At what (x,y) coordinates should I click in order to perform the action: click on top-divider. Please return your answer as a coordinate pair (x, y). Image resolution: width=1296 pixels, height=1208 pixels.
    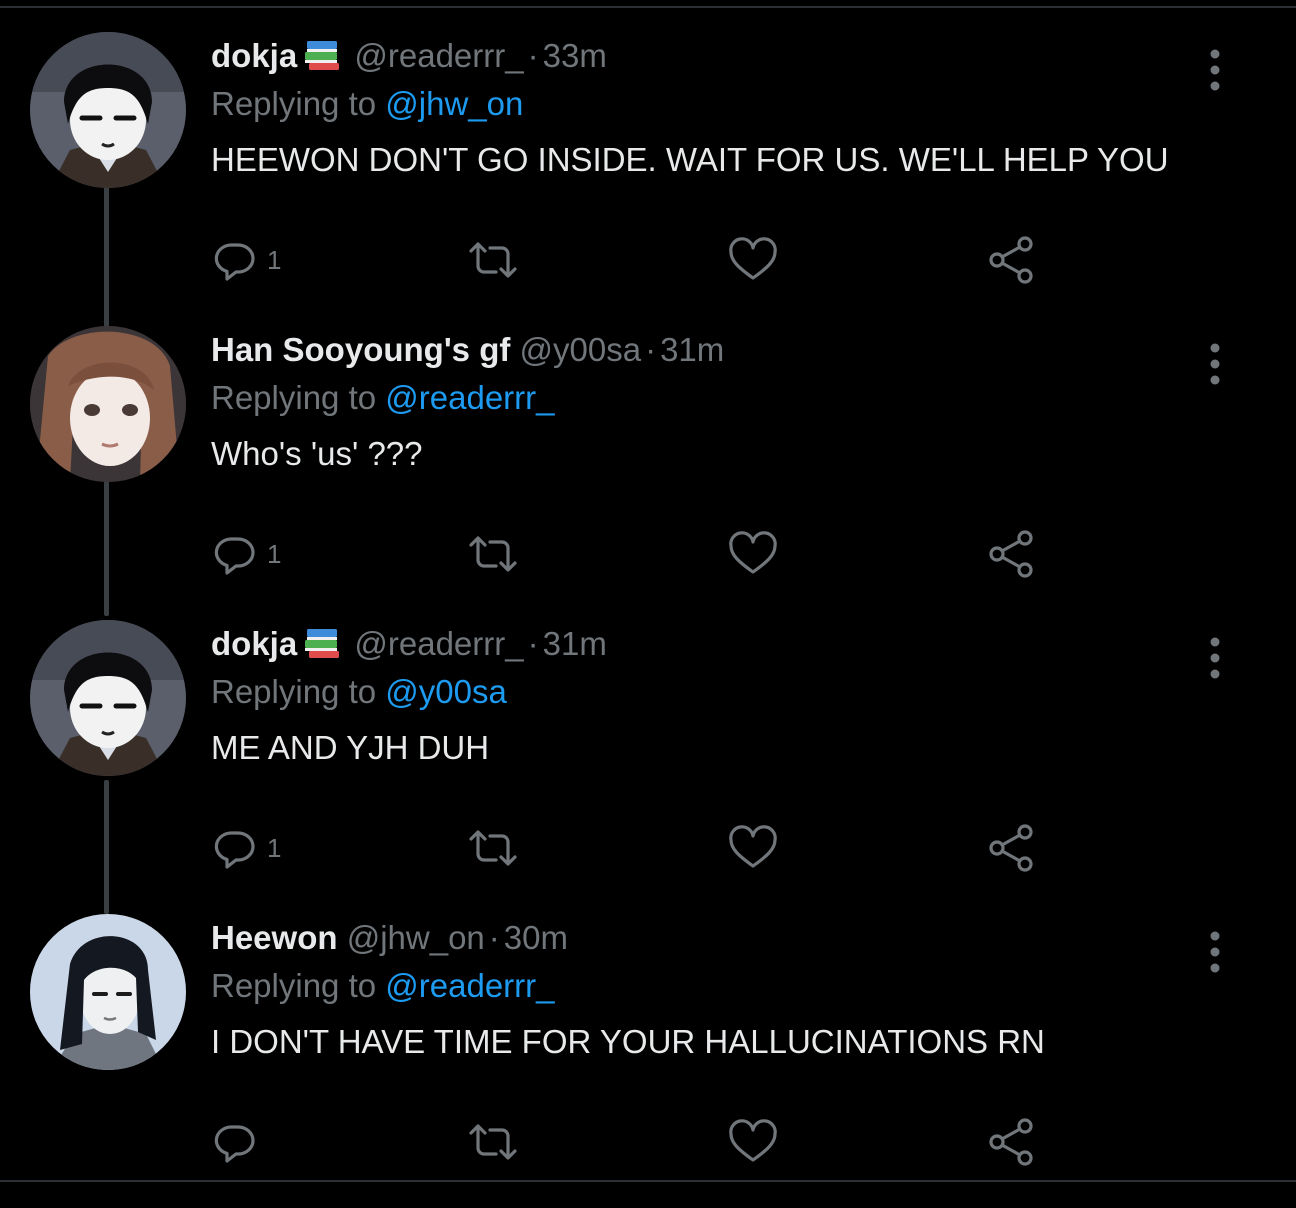
    Looking at the image, I should click on (648, 7).